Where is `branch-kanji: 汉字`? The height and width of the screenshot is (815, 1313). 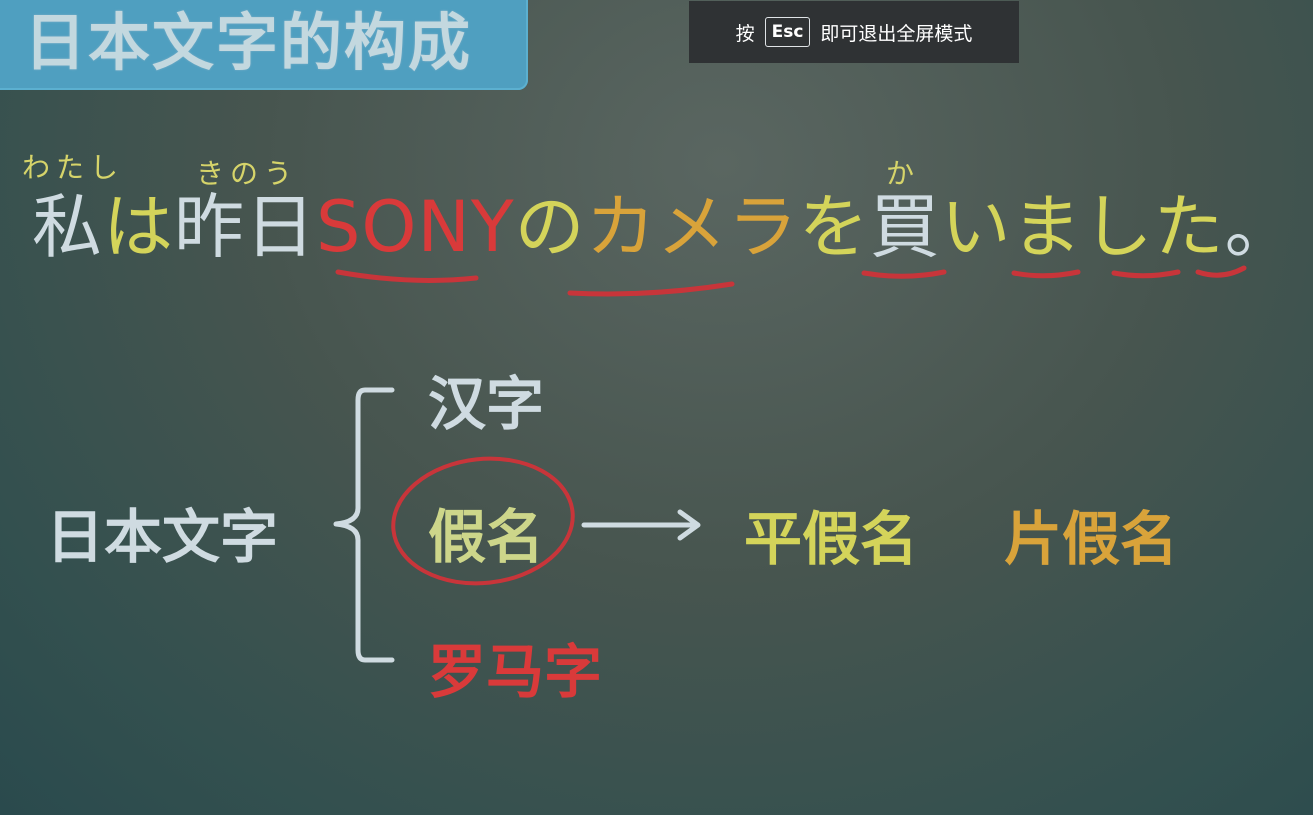
branch-kanji: 汉字 is located at coordinates (486, 404).